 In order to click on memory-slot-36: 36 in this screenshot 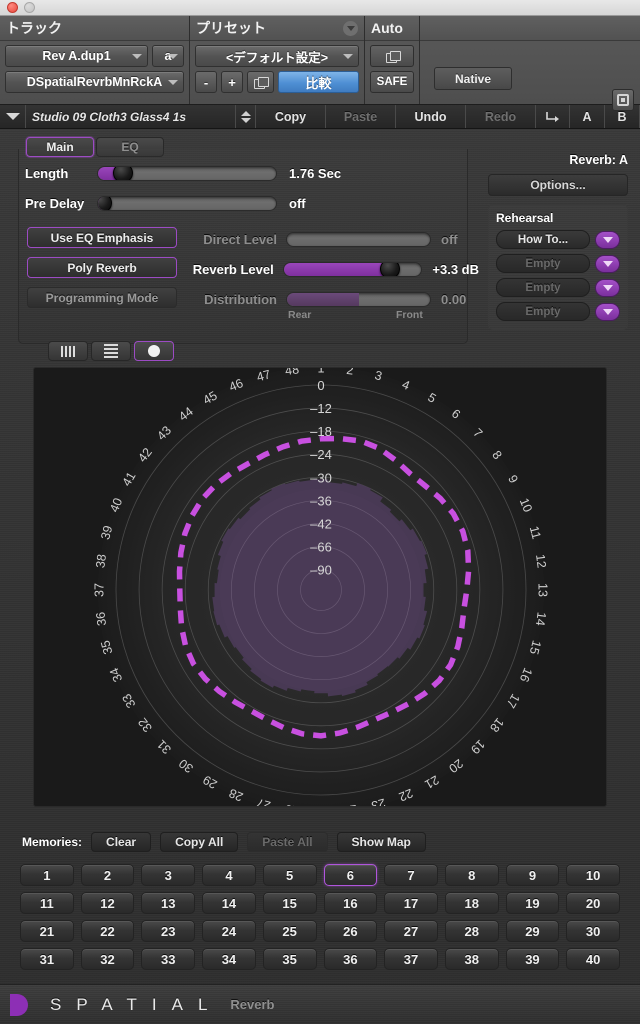, I will do `click(350, 959)`.